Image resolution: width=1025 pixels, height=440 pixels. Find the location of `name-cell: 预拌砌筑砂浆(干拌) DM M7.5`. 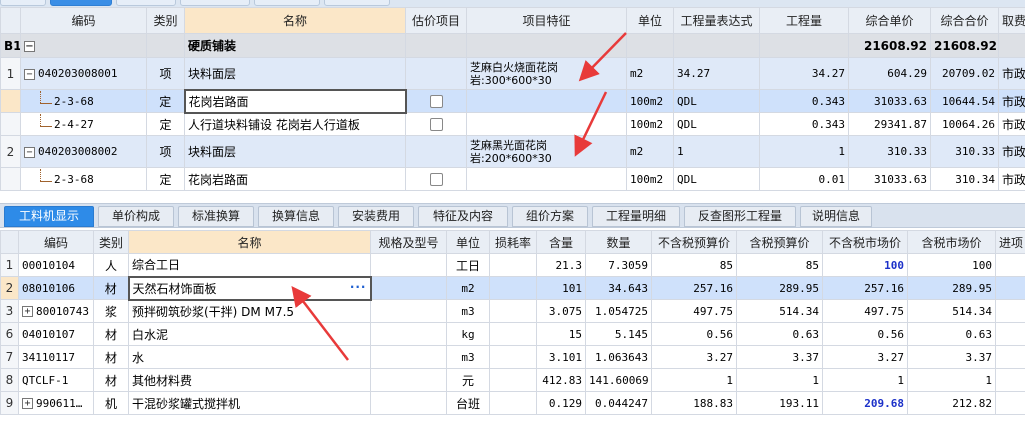

name-cell: 预拌砌筑砂浆(干拌) DM M7.5 is located at coordinates (249, 311).